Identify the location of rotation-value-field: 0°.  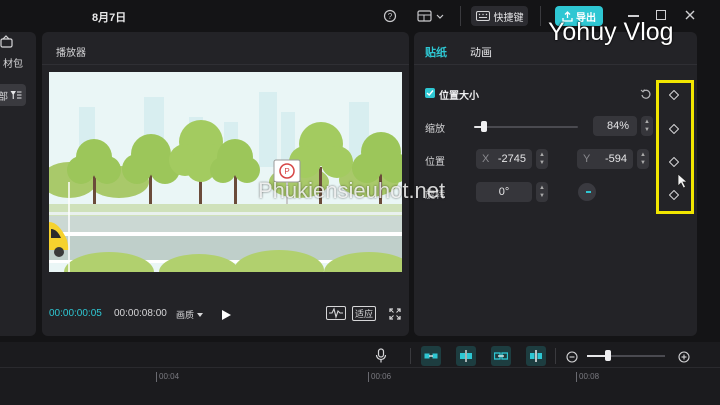
(504, 192).